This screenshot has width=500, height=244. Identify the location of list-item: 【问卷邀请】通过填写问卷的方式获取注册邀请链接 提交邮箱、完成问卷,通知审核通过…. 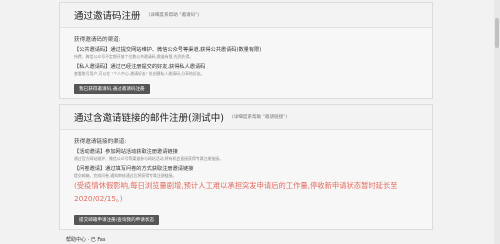
(253, 172).